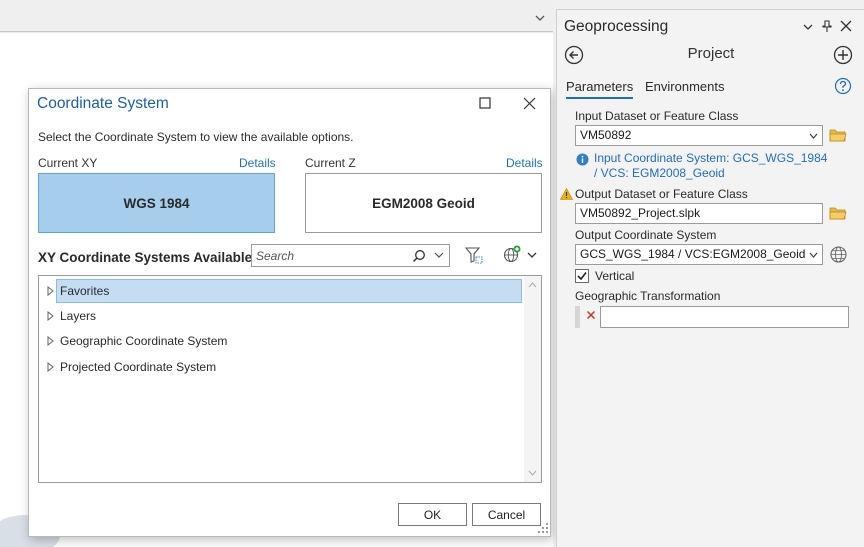 This screenshot has height=547, width=864. Describe the element at coordinates (281, 367) in the screenshot. I see `tree-item-projected: Projected Coordinate System` at that location.